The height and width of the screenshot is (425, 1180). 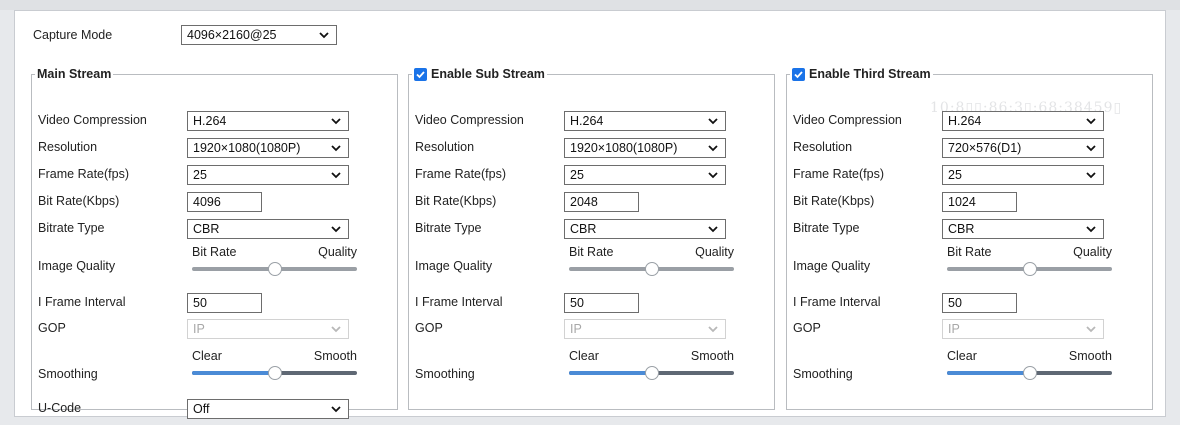 I want to click on video-compression-select-value: H.264, so click(x=210, y=121).